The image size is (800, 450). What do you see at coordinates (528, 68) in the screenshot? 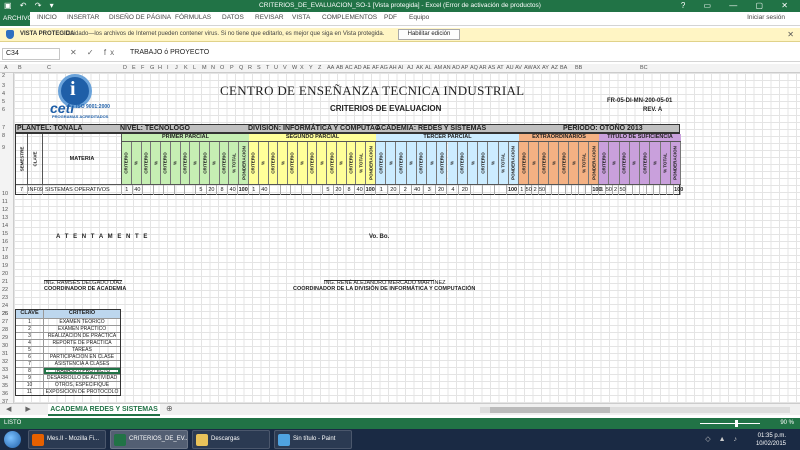
I see `column-header-aw: AW` at bounding box center [528, 68].